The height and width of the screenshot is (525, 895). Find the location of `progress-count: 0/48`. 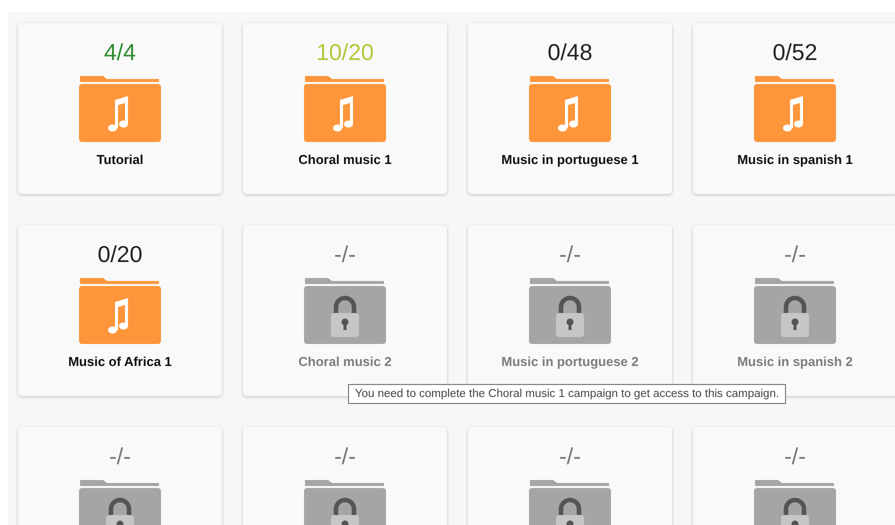

progress-count: 0/48 is located at coordinates (570, 52).